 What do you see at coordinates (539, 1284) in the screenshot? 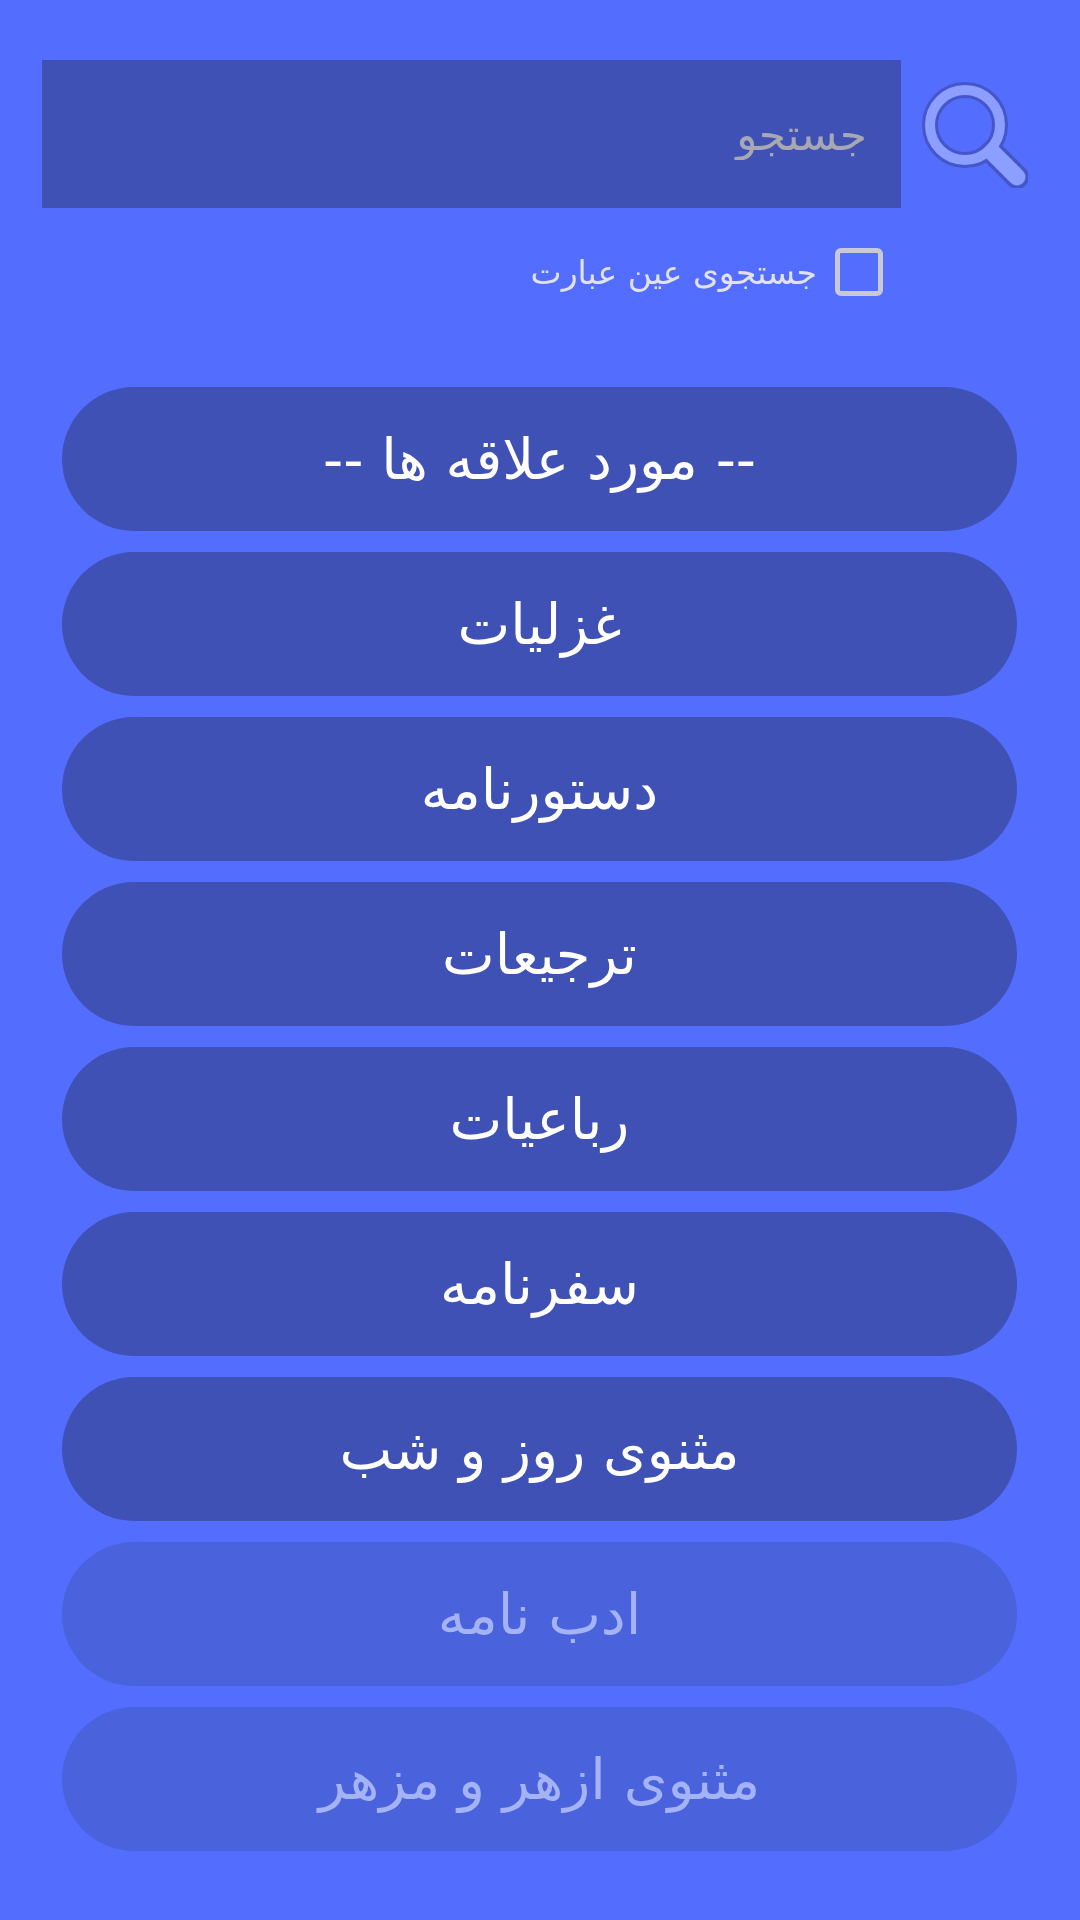
I see `category-button: سفرنامه` at bounding box center [539, 1284].